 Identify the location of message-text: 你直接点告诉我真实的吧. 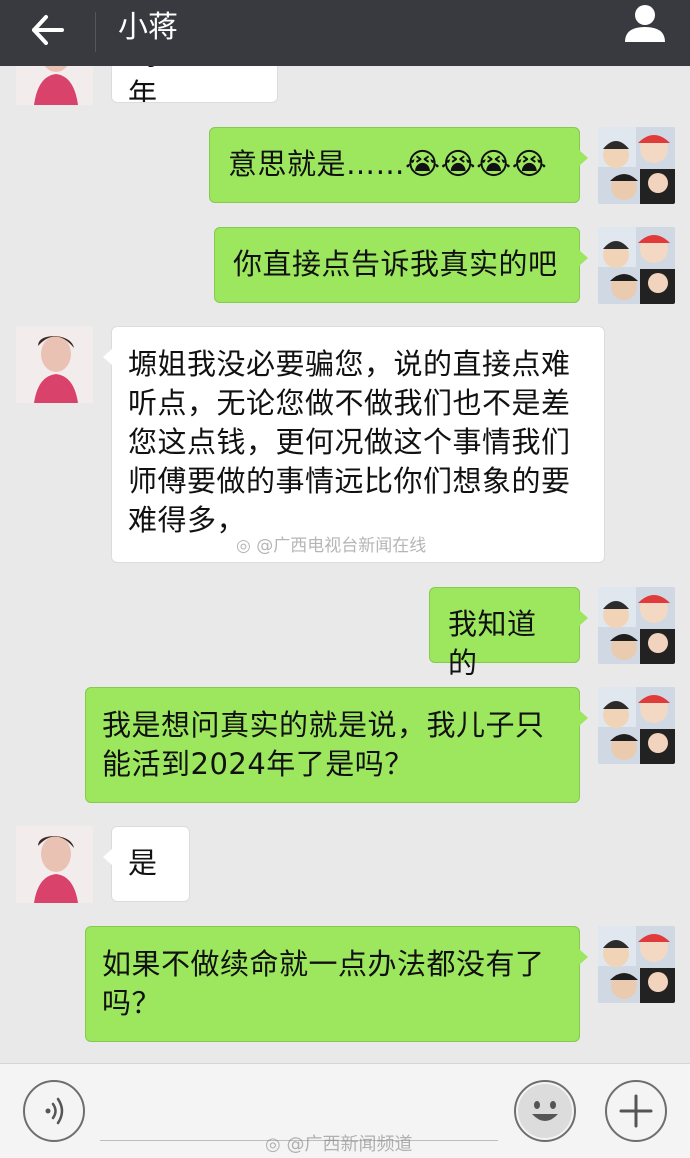
(395, 264).